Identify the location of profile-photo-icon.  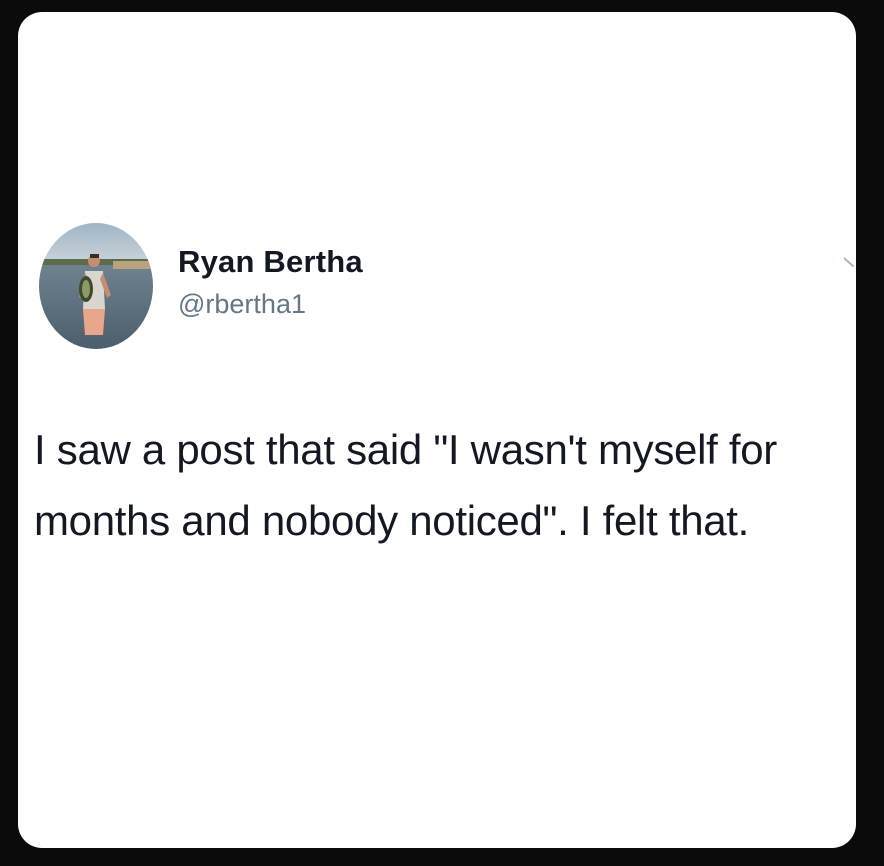
(96, 286).